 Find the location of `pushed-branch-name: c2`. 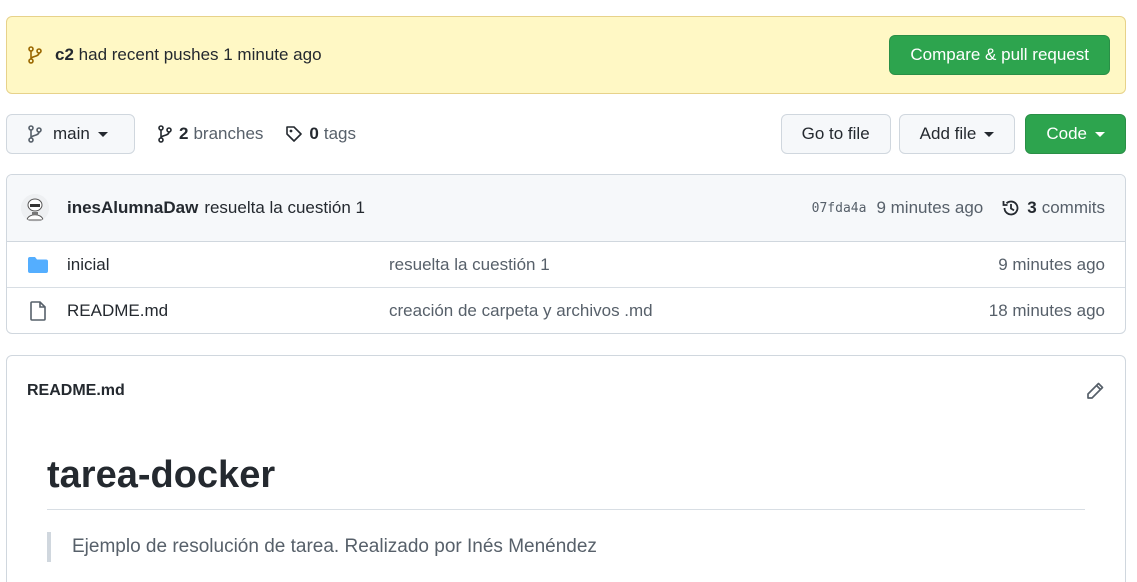

pushed-branch-name: c2 is located at coordinates (64, 54).